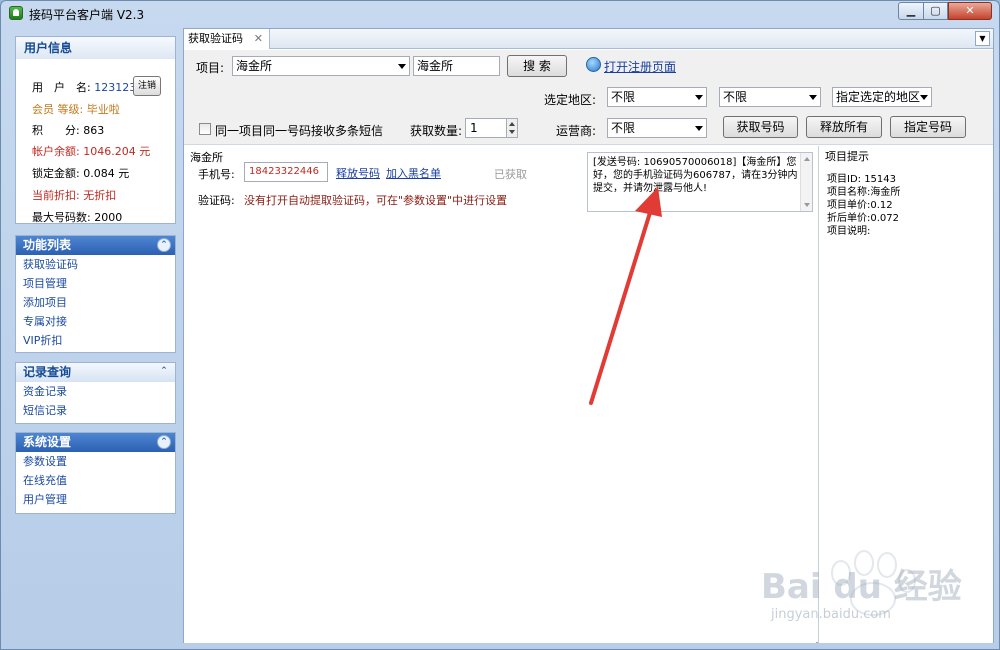 The image size is (1000, 650). I want to click on window-title: 接码平台客户端 V2.3, so click(87, 15).